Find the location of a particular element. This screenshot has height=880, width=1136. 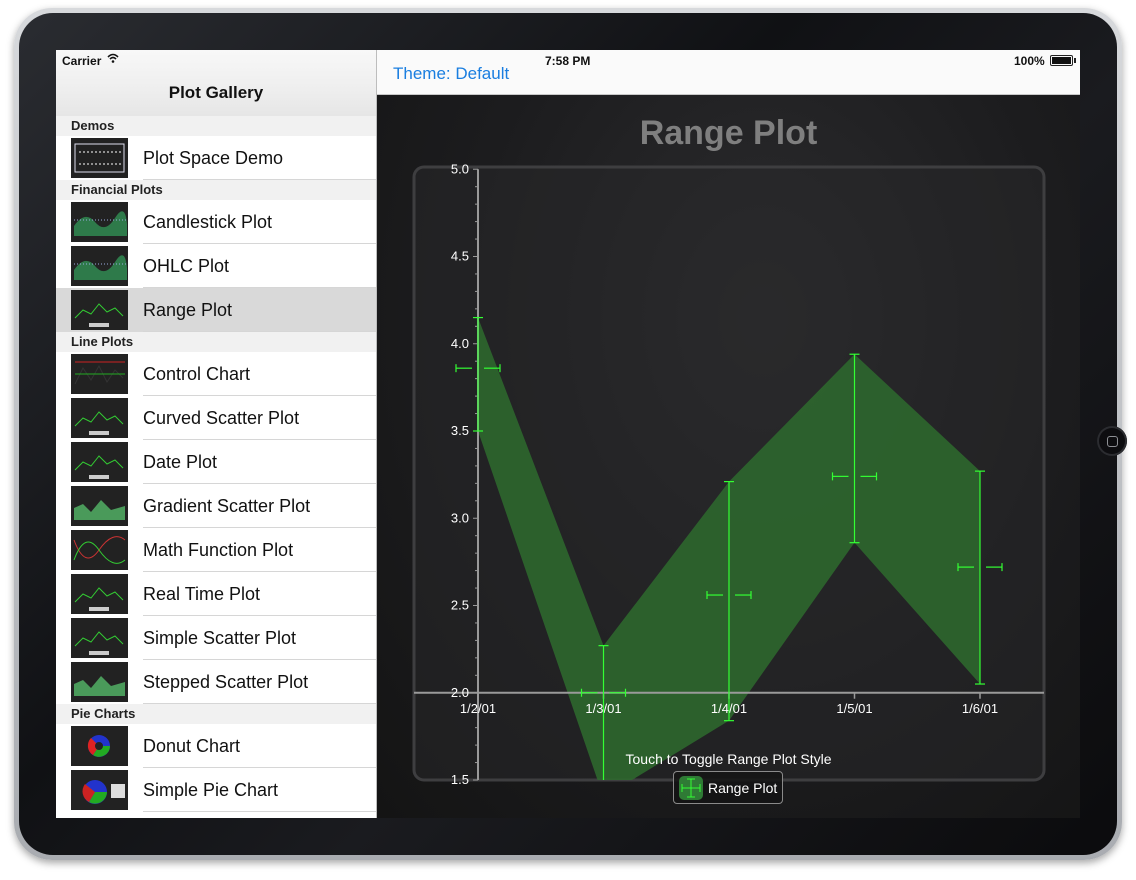

list-item: Date Plot is located at coordinates (216, 462).